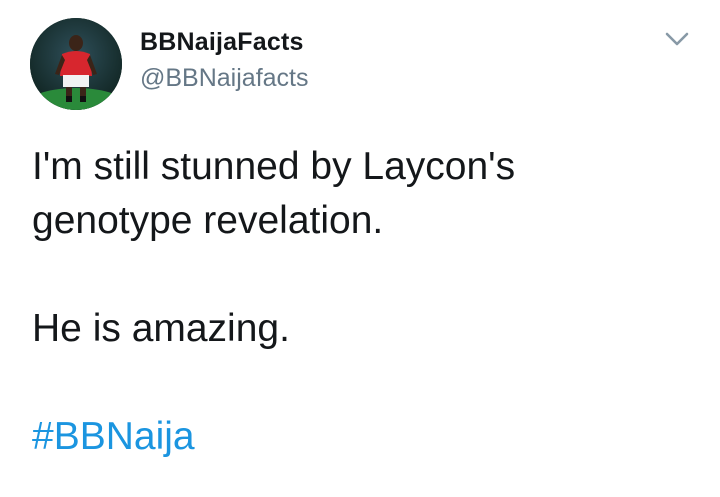 This screenshot has height=497, width=720. Describe the element at coordinates (274, 166) in the screenshot. I see `tweet-text-line: I'm still stunned by Laycon's` at that location.